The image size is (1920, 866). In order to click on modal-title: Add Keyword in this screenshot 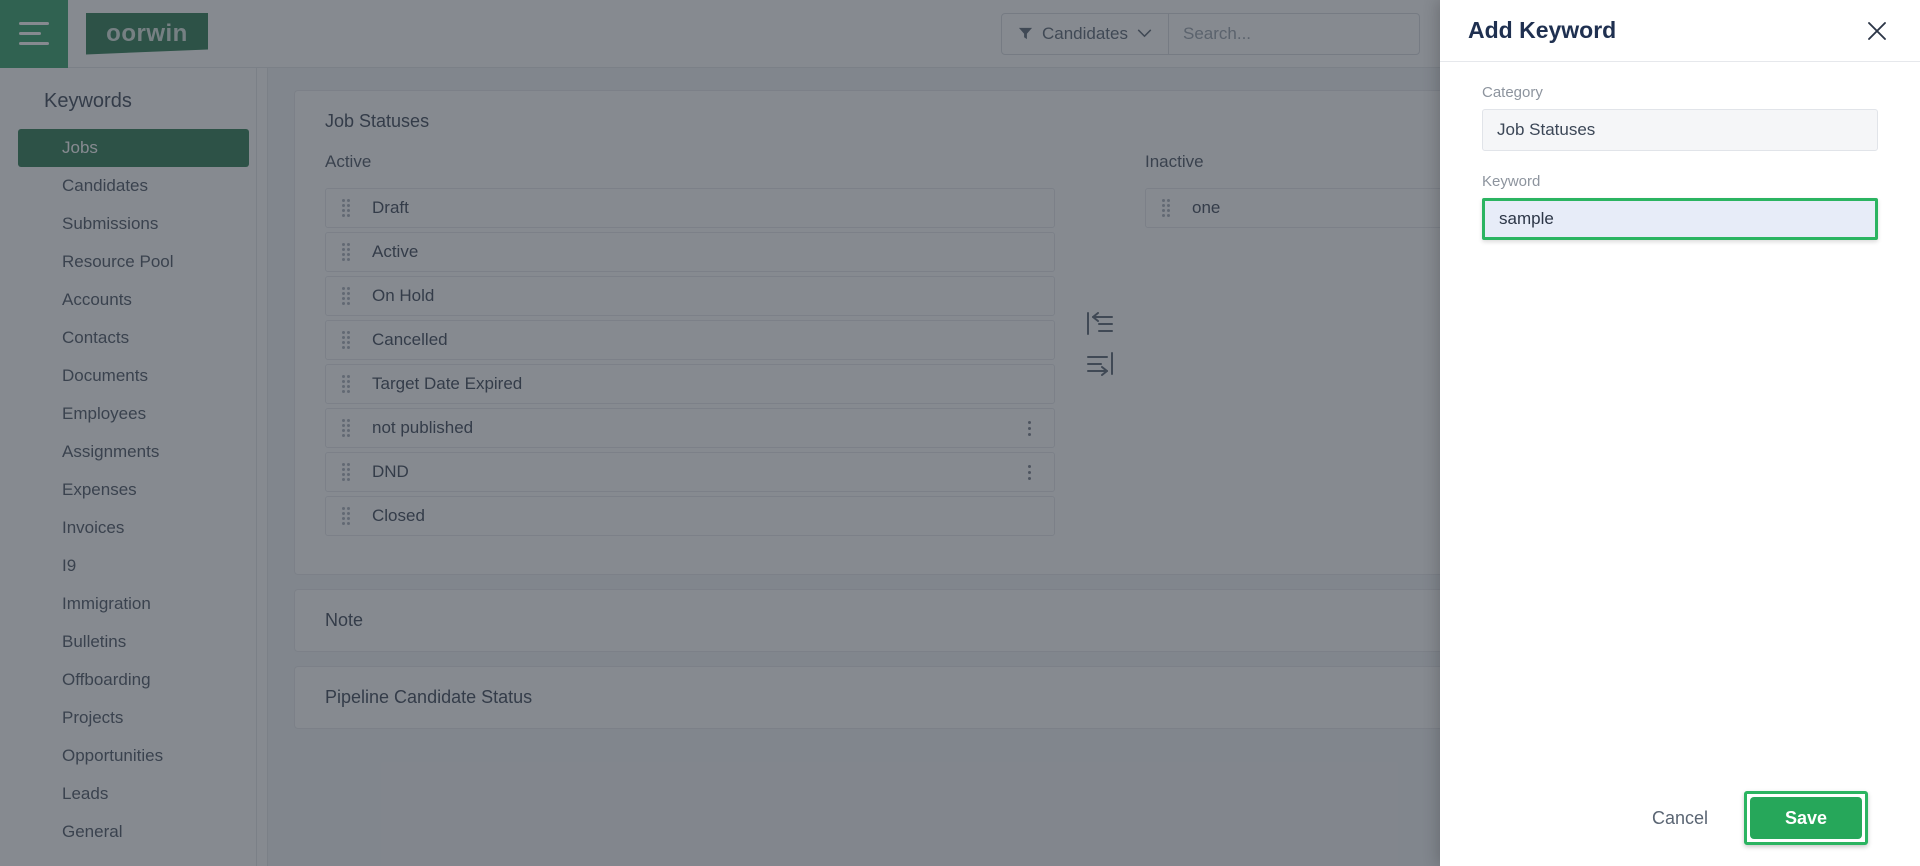, I will do `click(1542, 30)`.